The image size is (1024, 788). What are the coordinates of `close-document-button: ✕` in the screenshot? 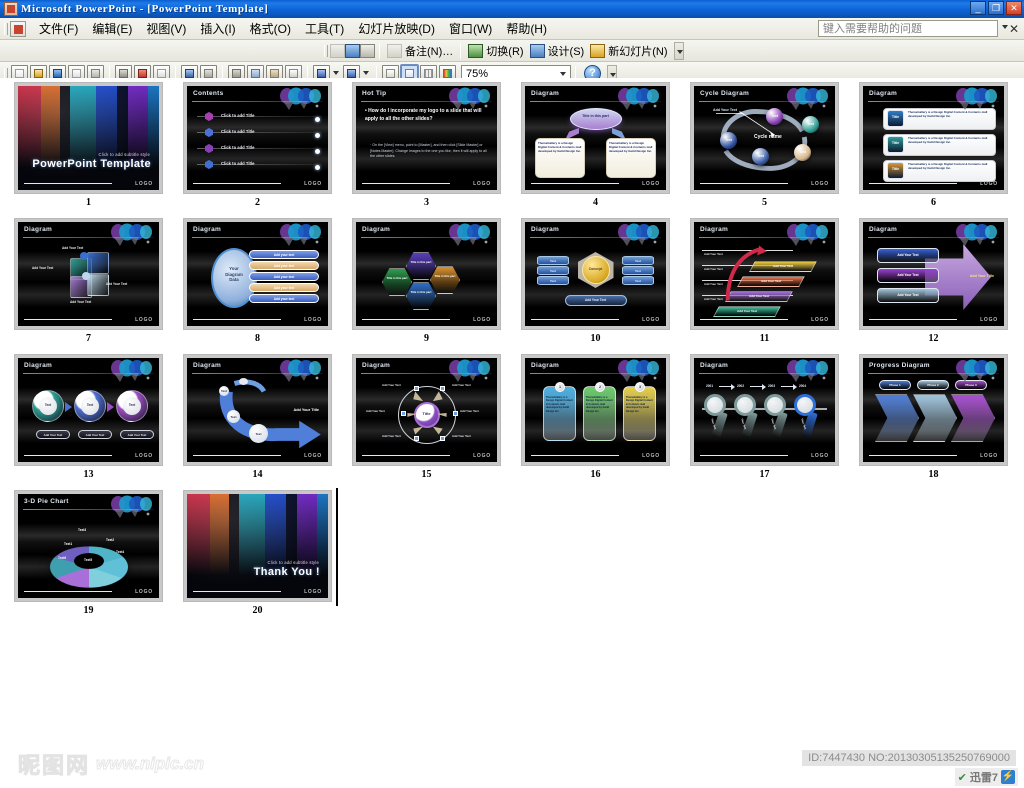 It's located at (1014, 29).